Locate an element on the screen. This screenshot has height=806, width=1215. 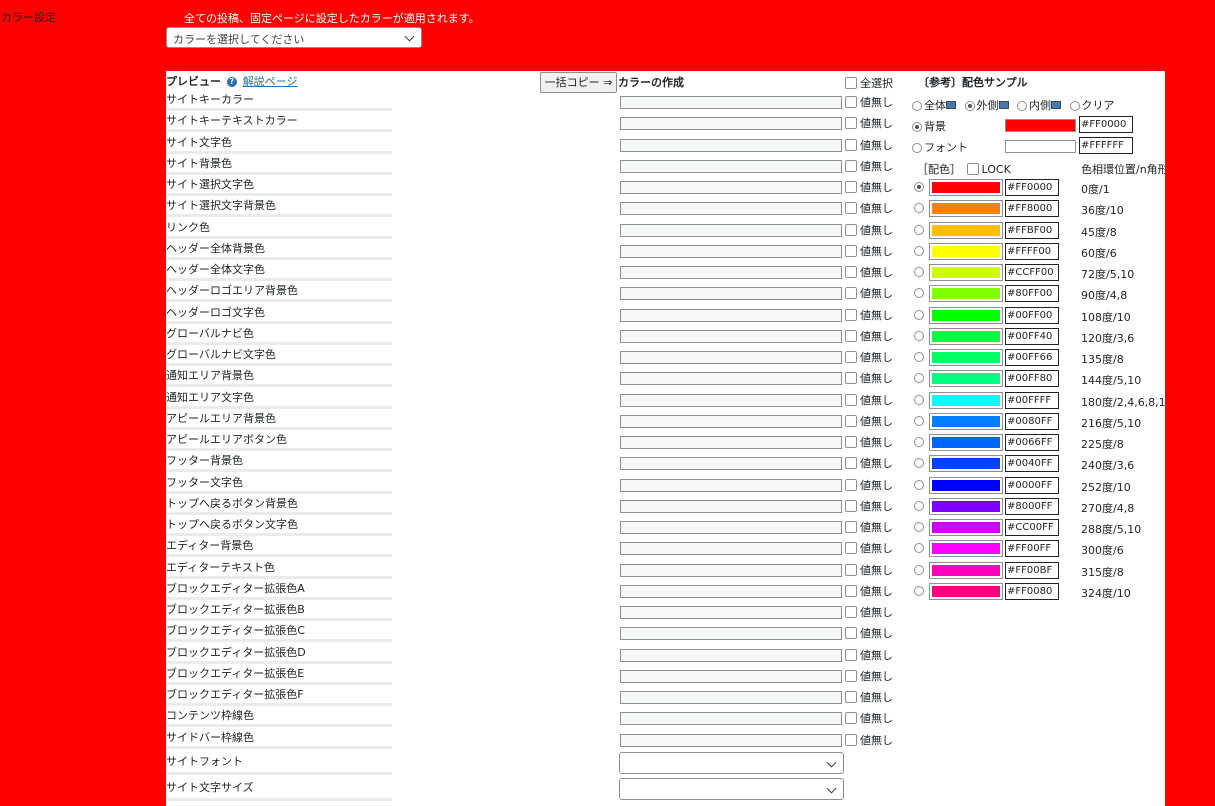
palette-hex-input: #00FF80 is located at coordinates (1032, 379).